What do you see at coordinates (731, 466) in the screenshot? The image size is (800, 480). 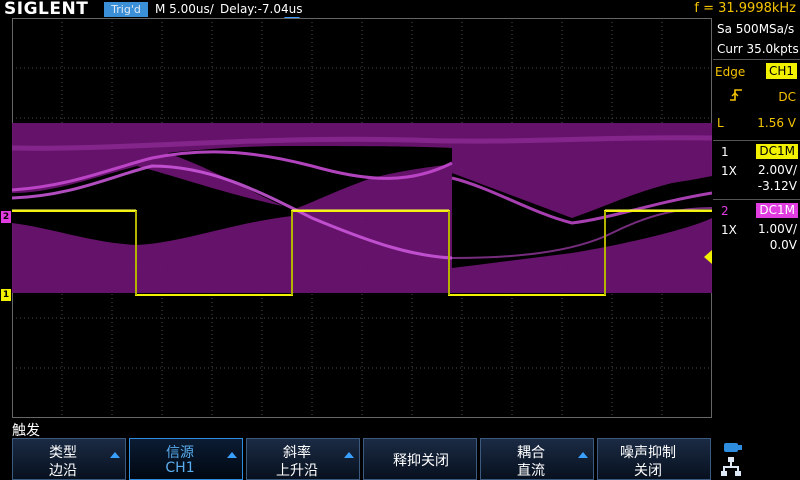 I see `network-icon` at bounding box center [731, 466].